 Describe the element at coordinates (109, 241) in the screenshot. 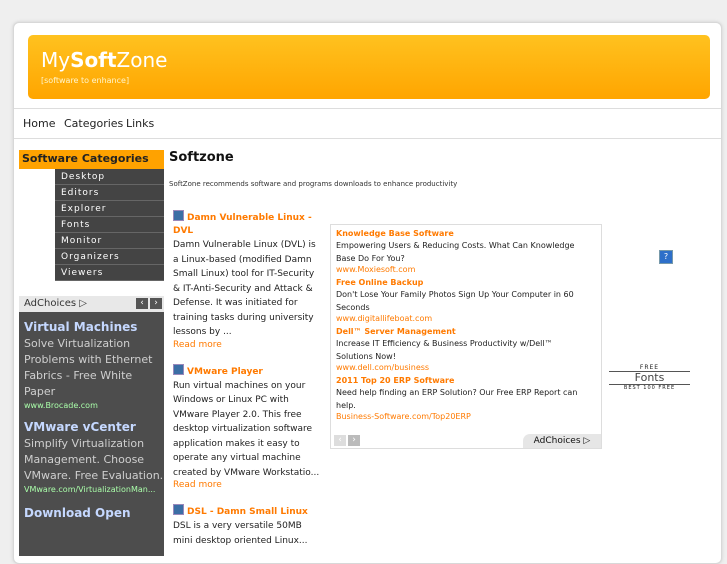

I see `sidebar-item-monitor: Monitor` at that location.